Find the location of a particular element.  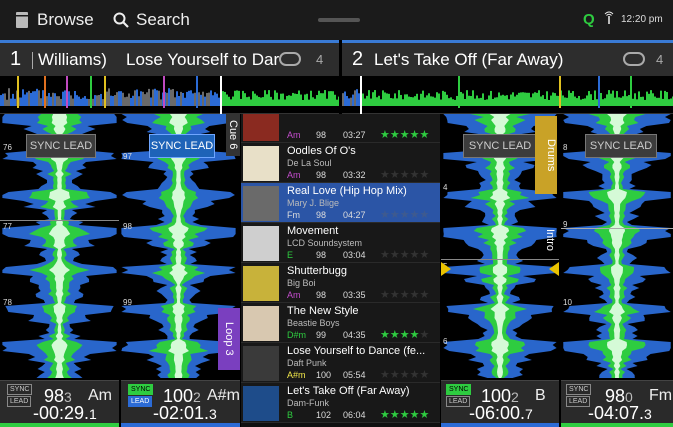

waveform-lane-4: SYNC LEAD 8 9 10 is located at coordinates (617, 247).